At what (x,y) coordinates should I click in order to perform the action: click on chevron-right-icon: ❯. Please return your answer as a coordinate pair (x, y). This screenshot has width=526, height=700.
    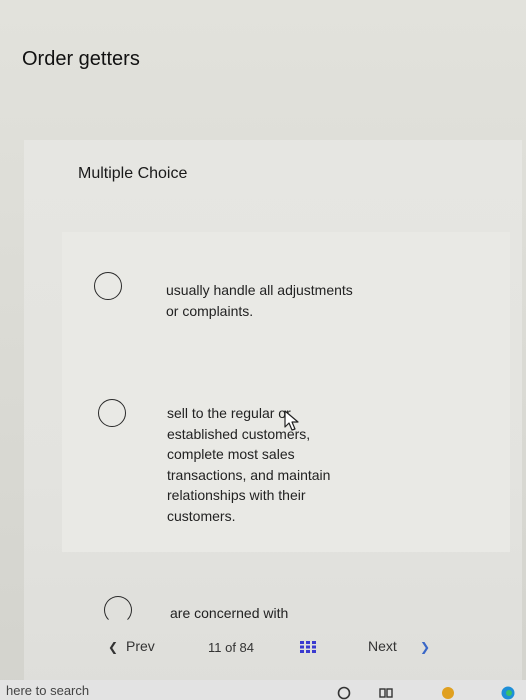
    Looking at the image, I should click on (425, 647).